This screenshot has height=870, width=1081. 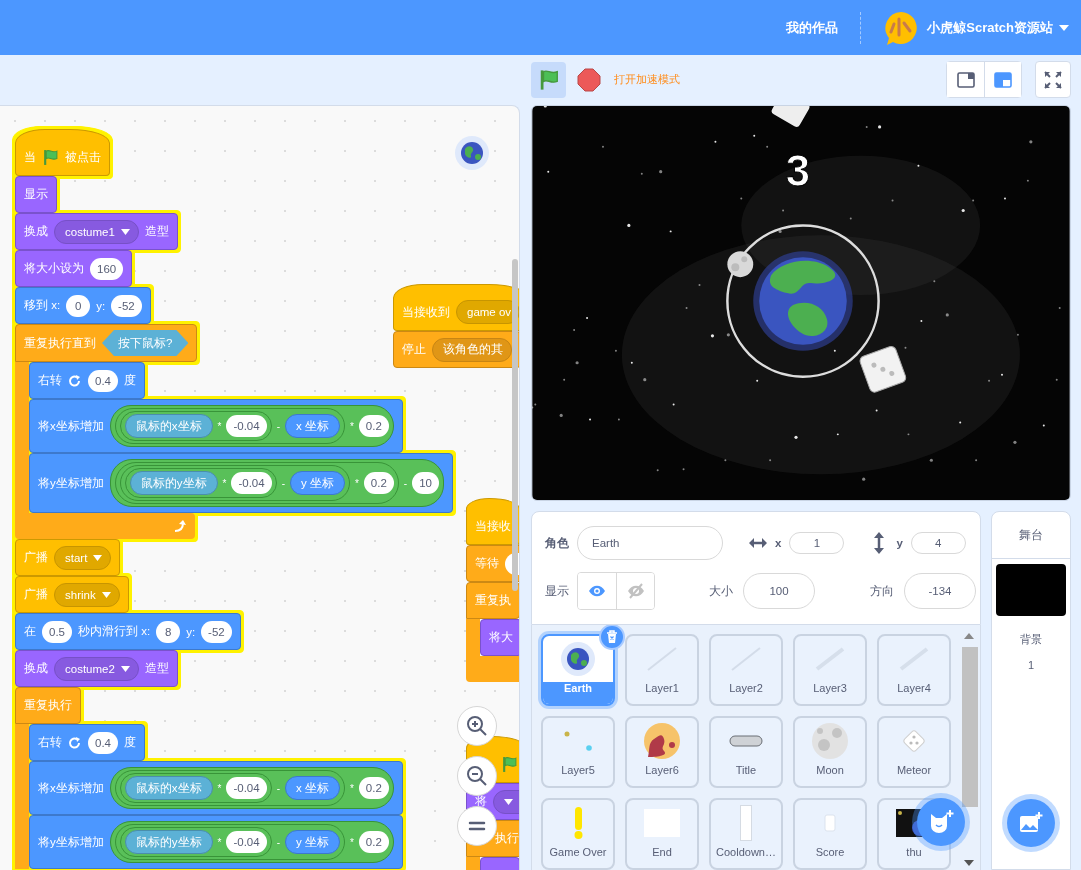 I want to click on show-label: 显示, so click(x=557, y=591).